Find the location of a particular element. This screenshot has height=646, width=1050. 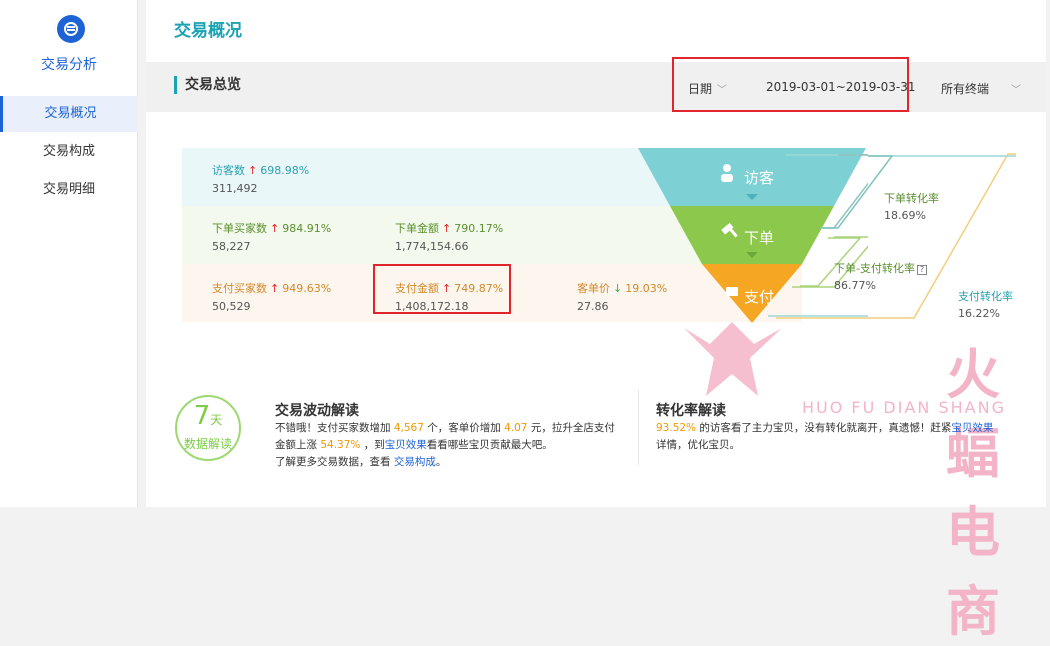

arrow-down-icon: ↓ is located at coordinates (618, 288).